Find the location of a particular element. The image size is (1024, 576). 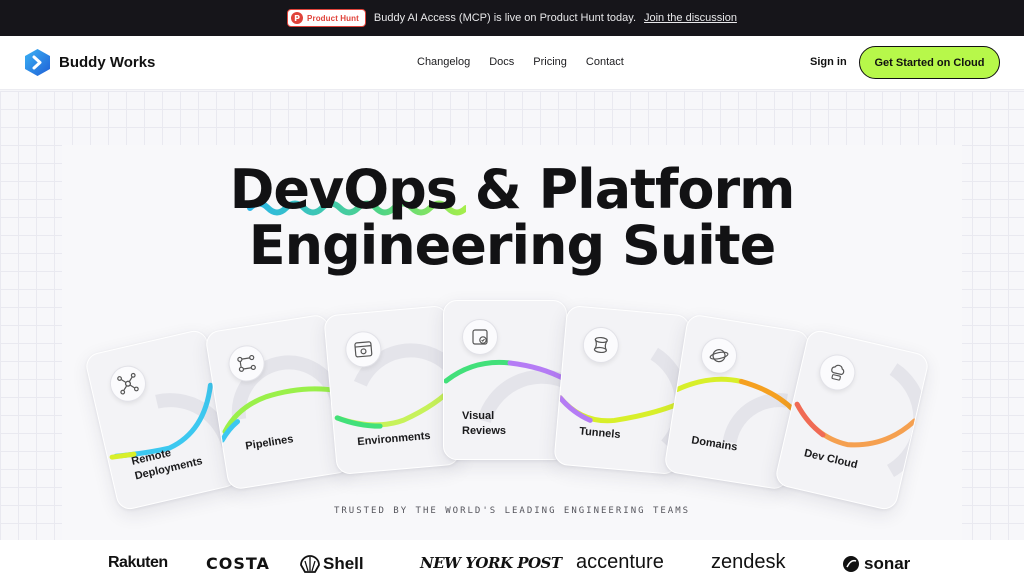

costa-logo: COSTA is located at coordinates (238, 563).